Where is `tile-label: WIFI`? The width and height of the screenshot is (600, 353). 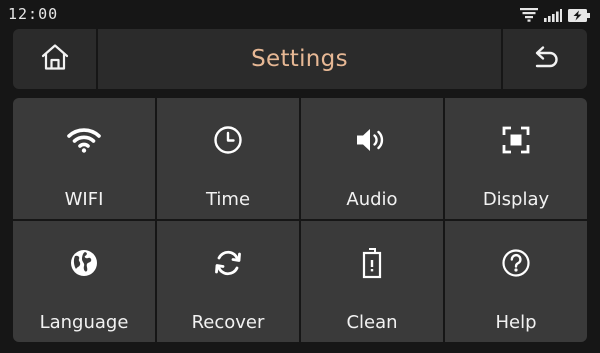 tile-label: WIFI is located at coordinates (84, 199).